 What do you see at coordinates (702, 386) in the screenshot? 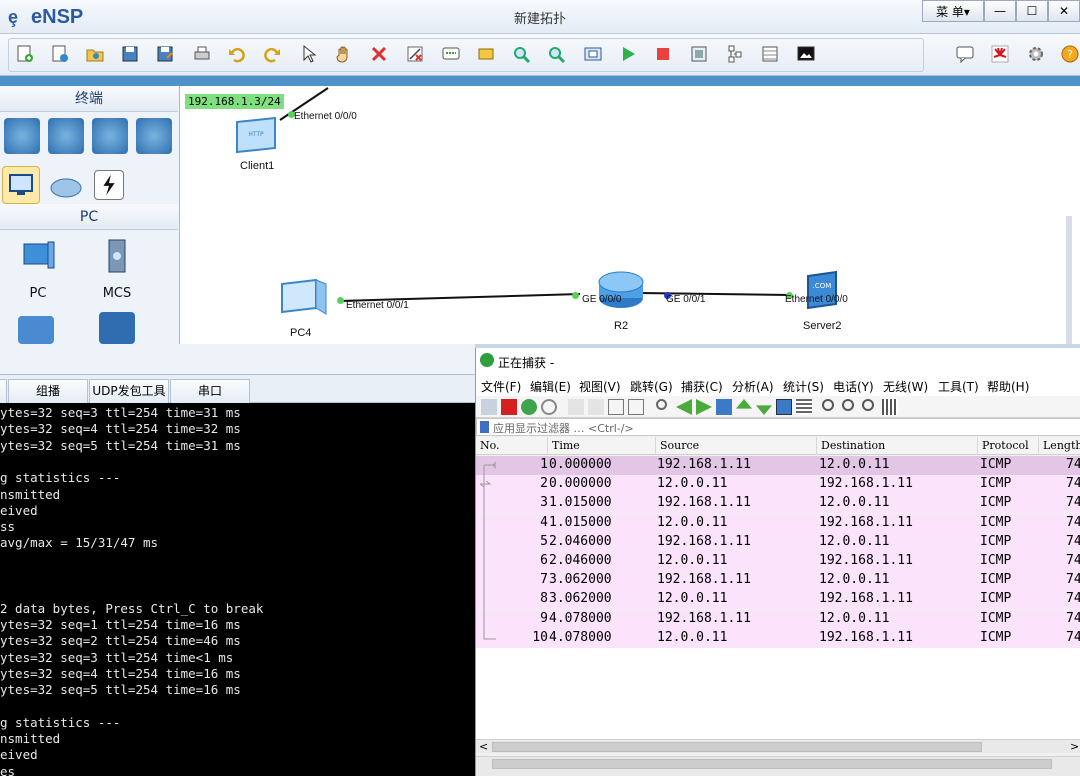
I see `menu-capture: 捕获(C)` at bounding box center [702, 386].